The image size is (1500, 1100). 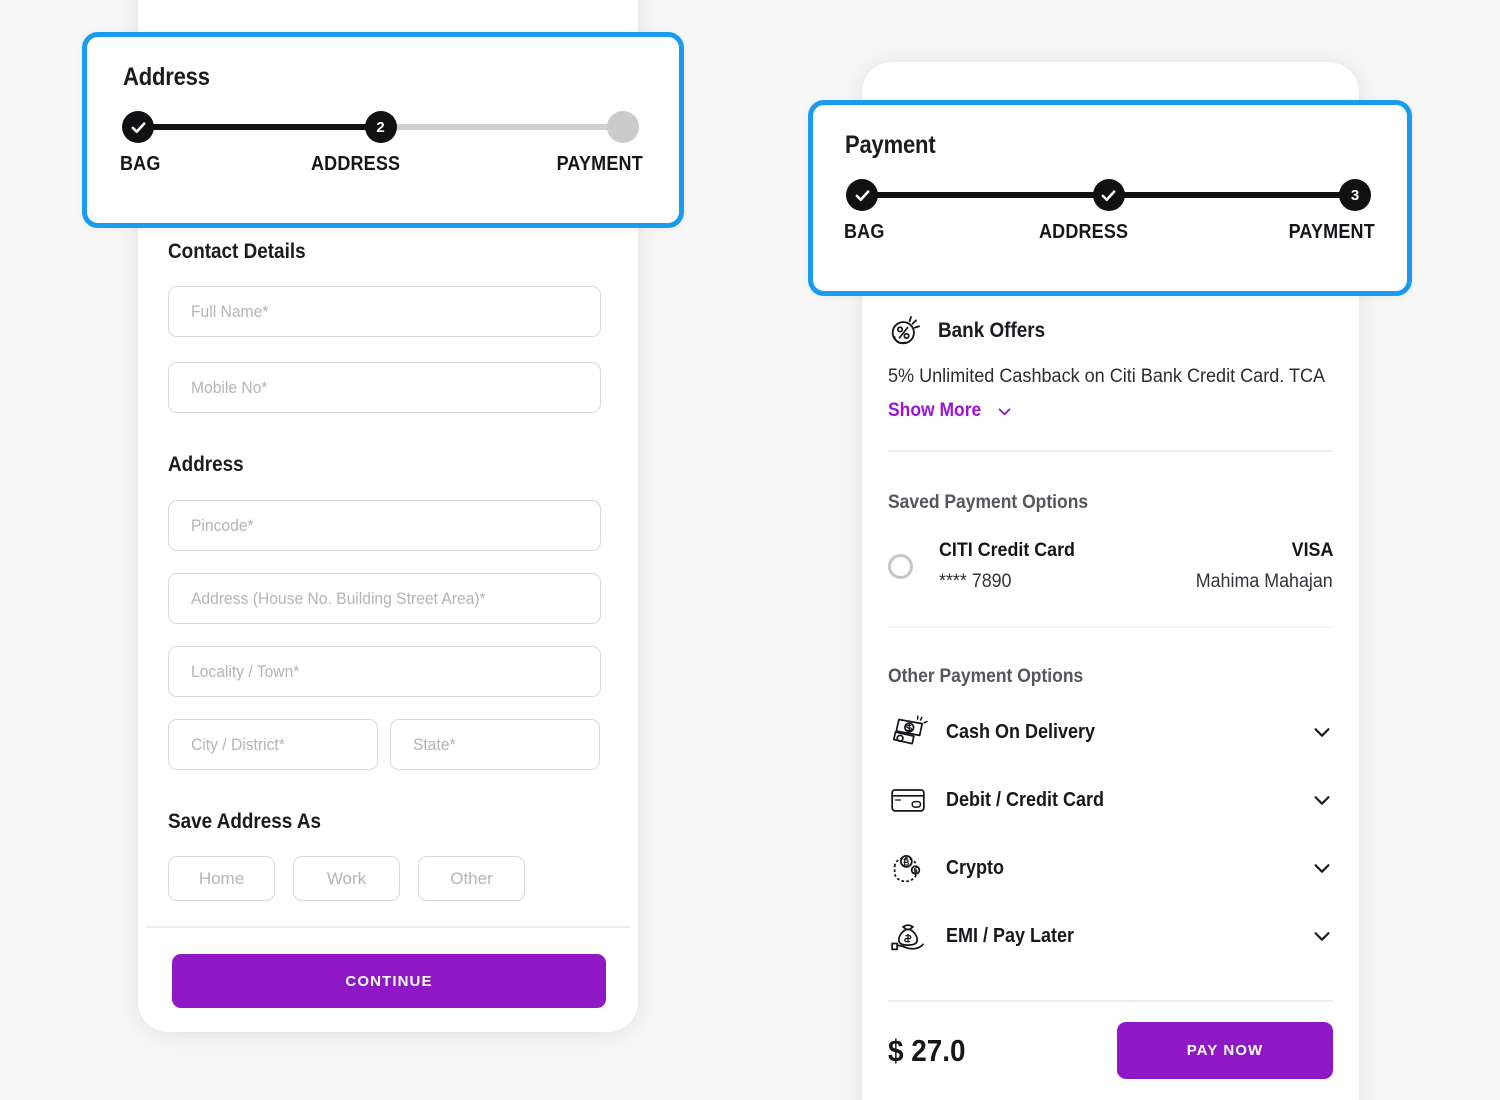 I want to click on step-node-address: 2, so click(x=380, y=127).